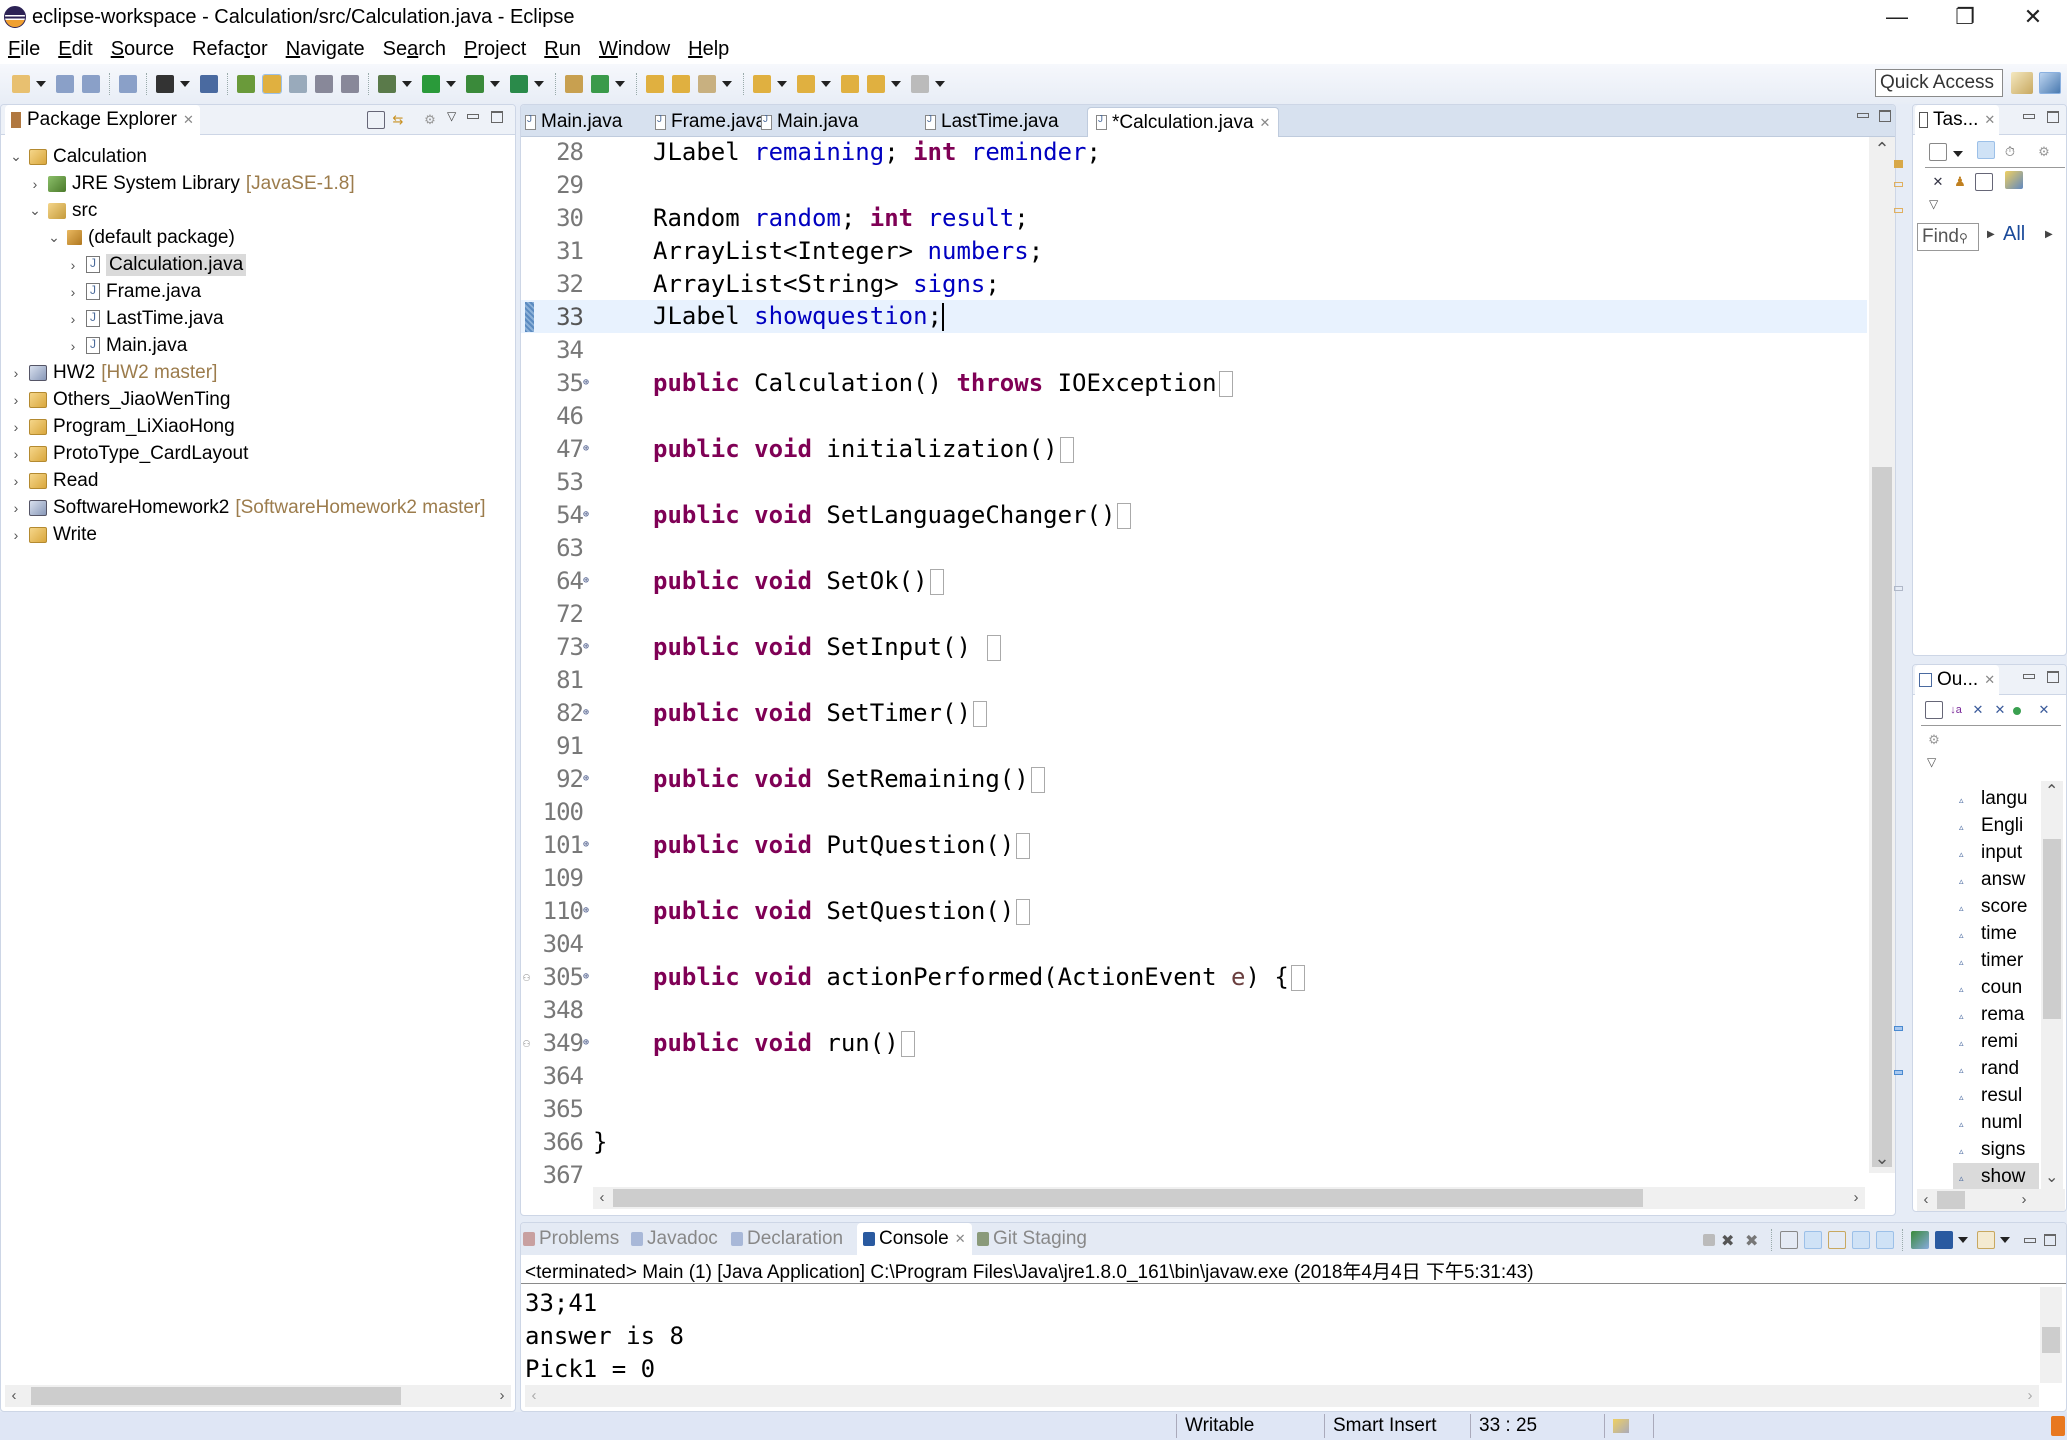  Describe the element at coordinates (1194, 580) in the screenshot. I see `code-line: 64 ⊕ public void SetOk()` at that location.